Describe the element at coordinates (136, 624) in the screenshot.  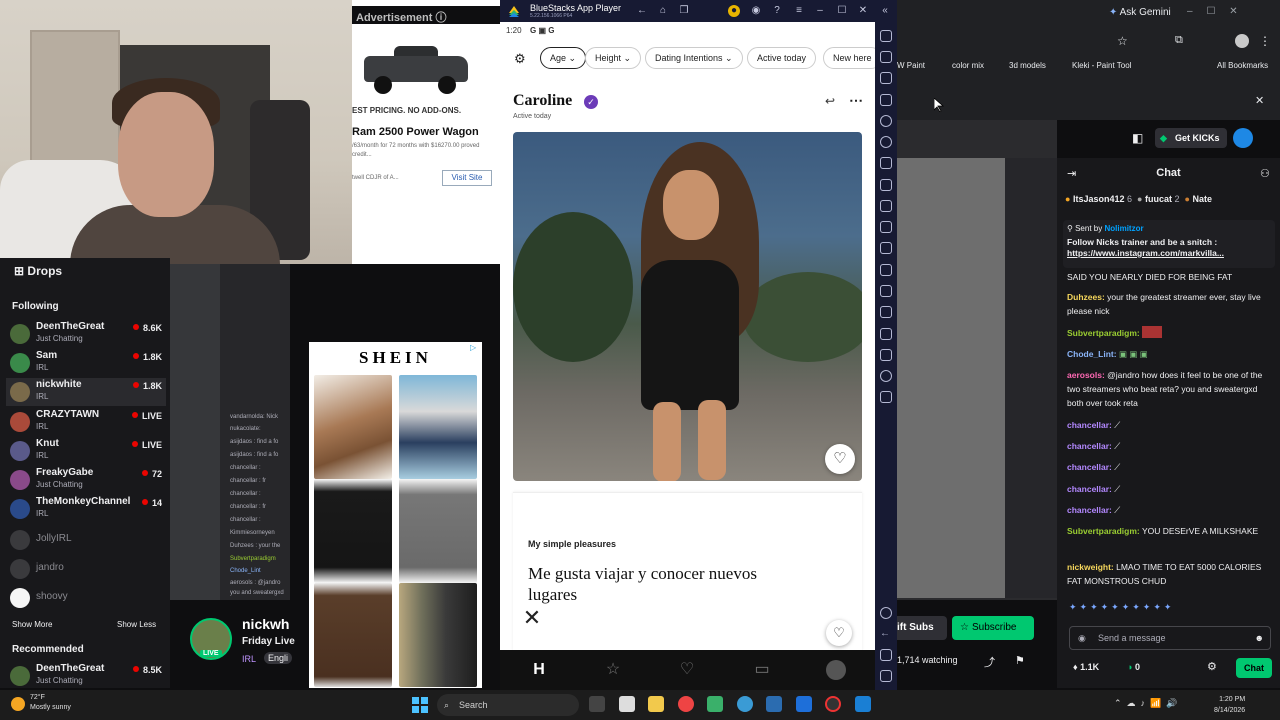
I see `show-less-link: Show Less` at that location.